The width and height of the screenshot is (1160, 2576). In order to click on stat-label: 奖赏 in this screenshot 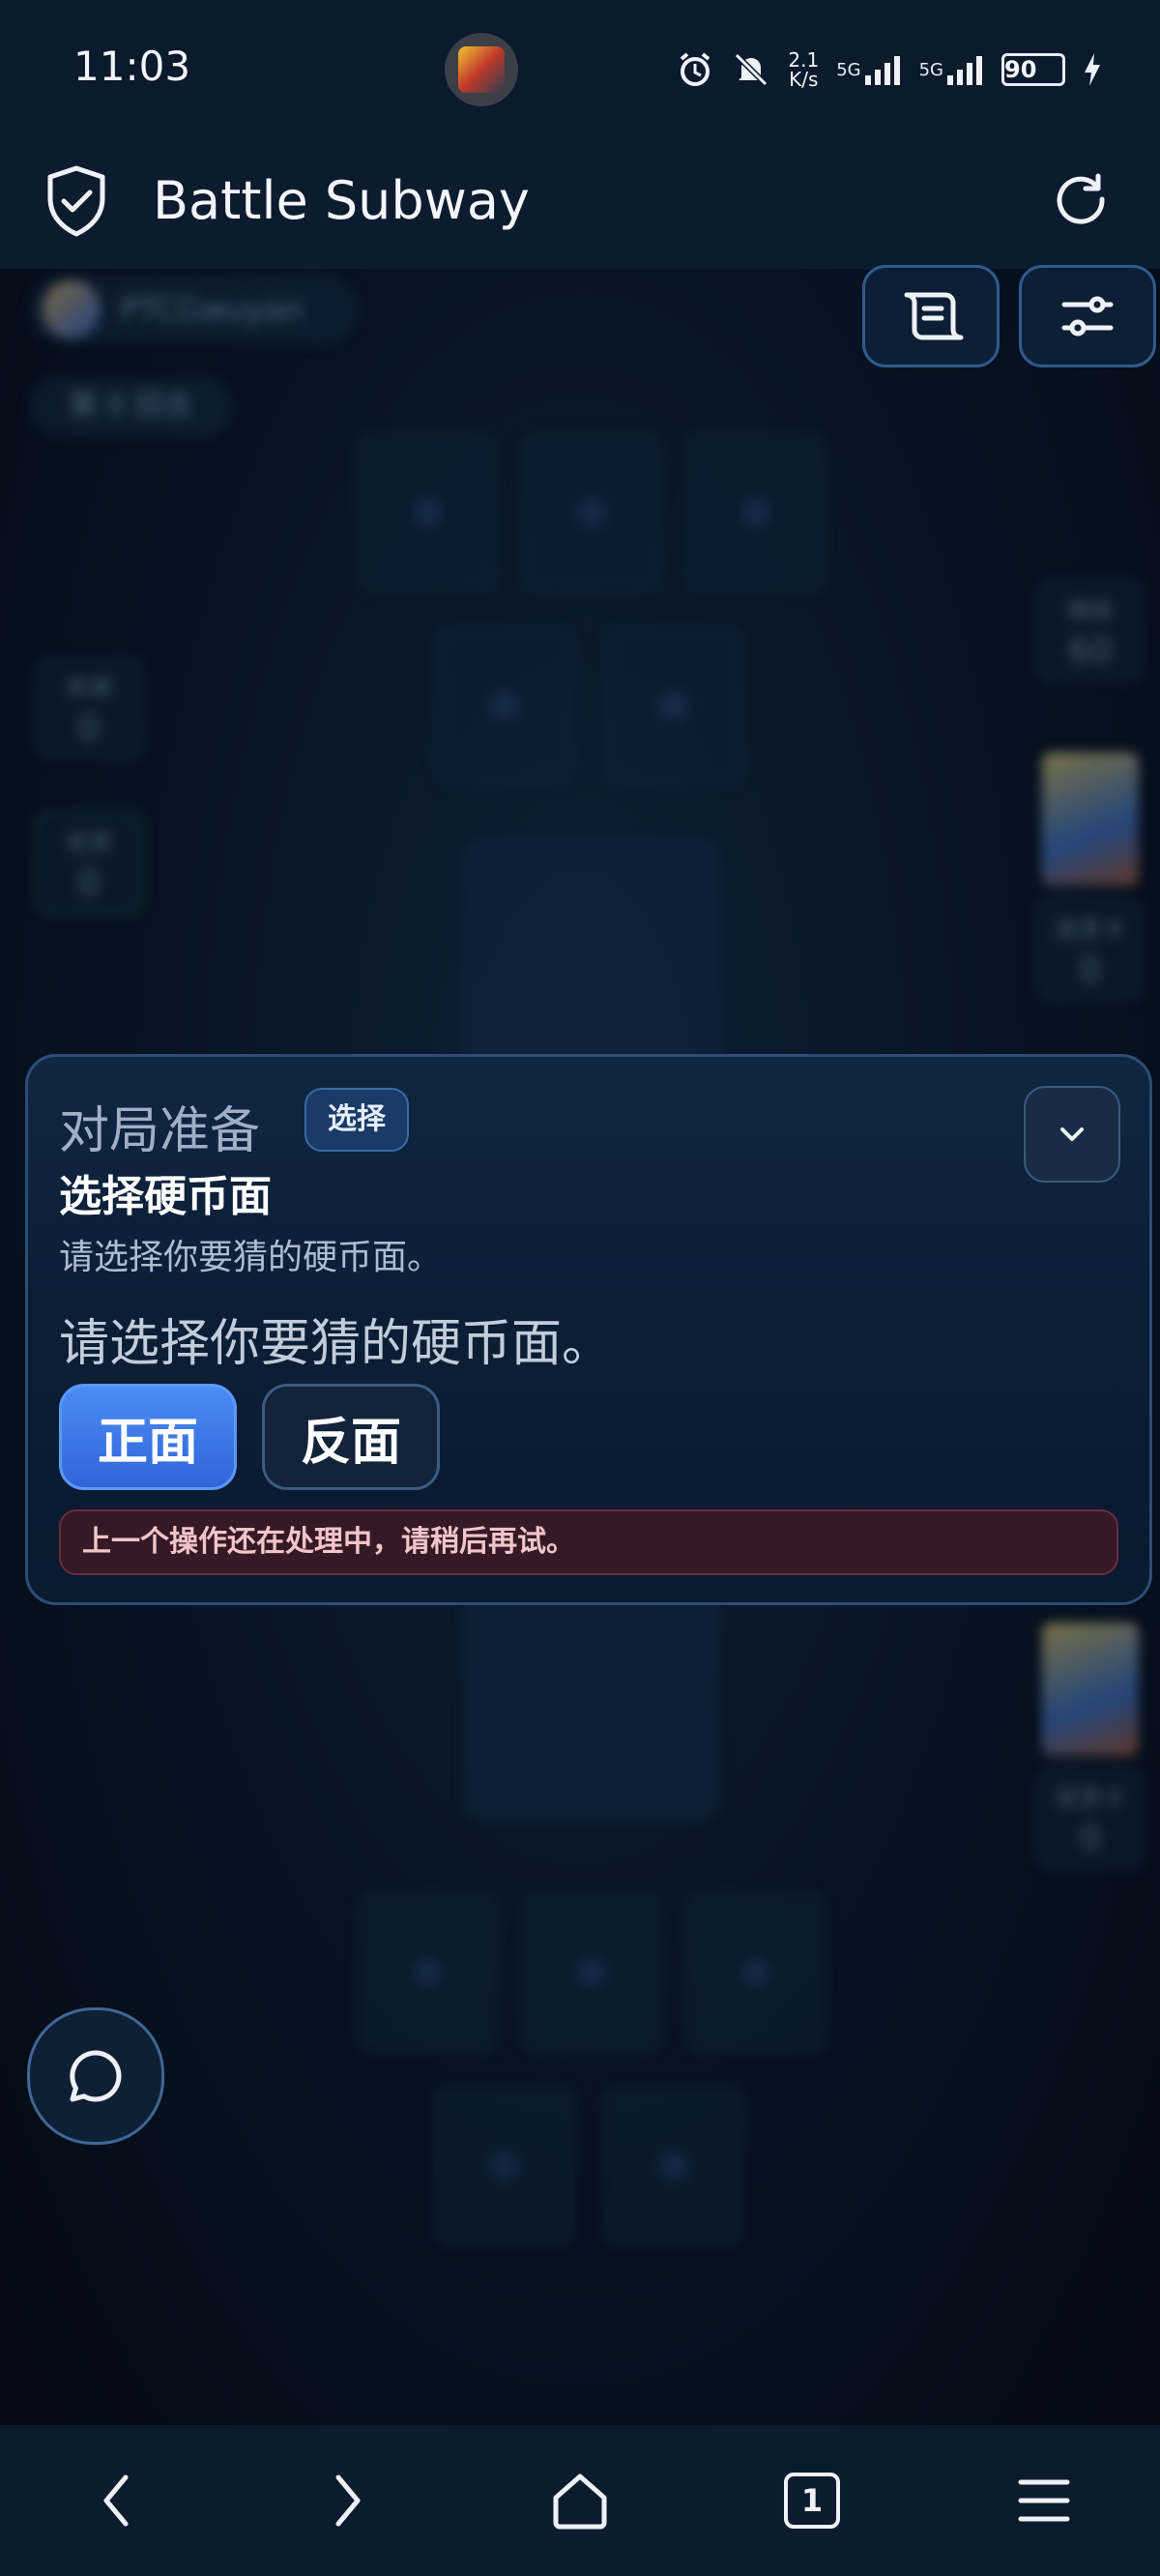, I will do `click(89, 843)`.